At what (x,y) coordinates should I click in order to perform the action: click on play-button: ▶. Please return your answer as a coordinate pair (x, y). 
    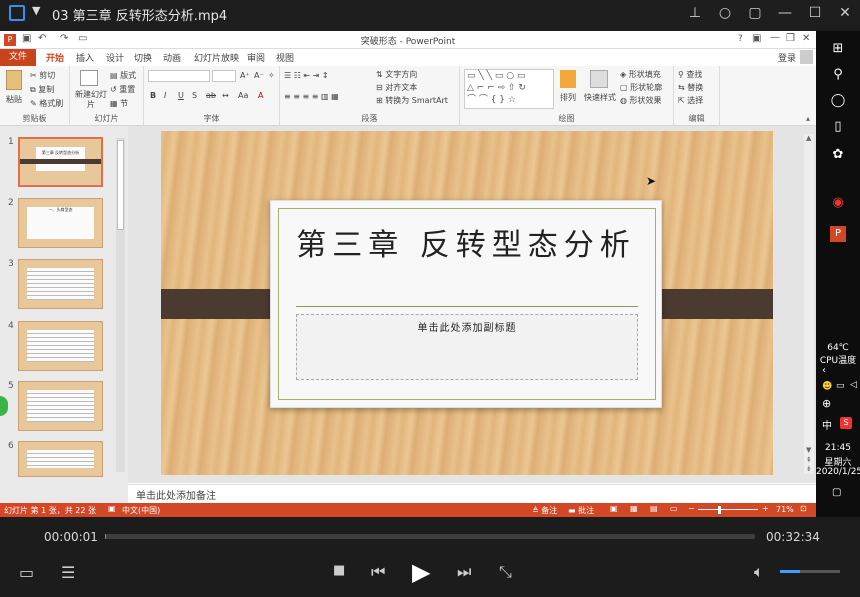
    Looking at the image, I should click on (421, 572).